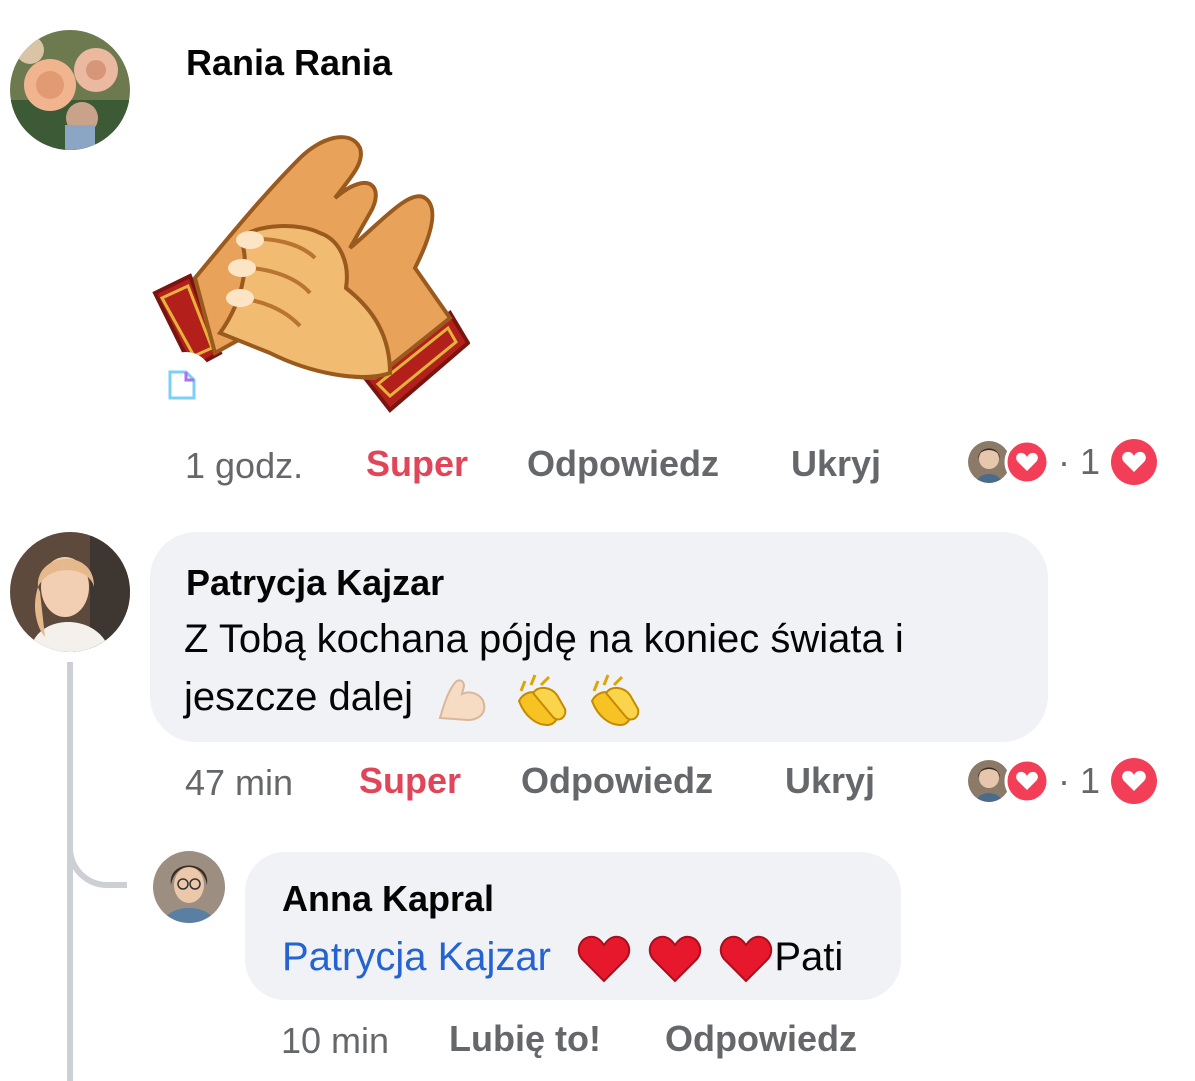  Describe the element at coordinates (462, 700) in the screenshot. I see `flexed-biceps-emoji` at that location.